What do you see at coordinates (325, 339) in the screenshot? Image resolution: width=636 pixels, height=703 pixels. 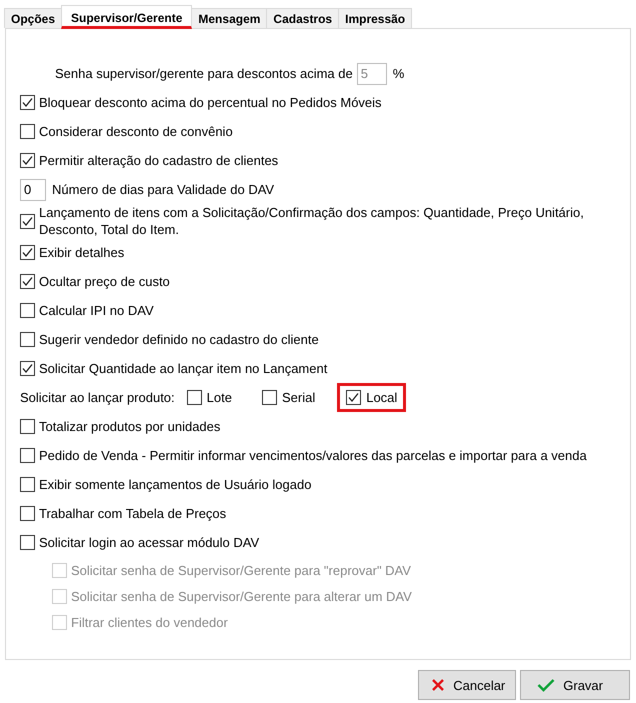 I see `checkbox-option: Sugerir vendedor definido no cadastro do cliente` at bounding box center [325, 339].